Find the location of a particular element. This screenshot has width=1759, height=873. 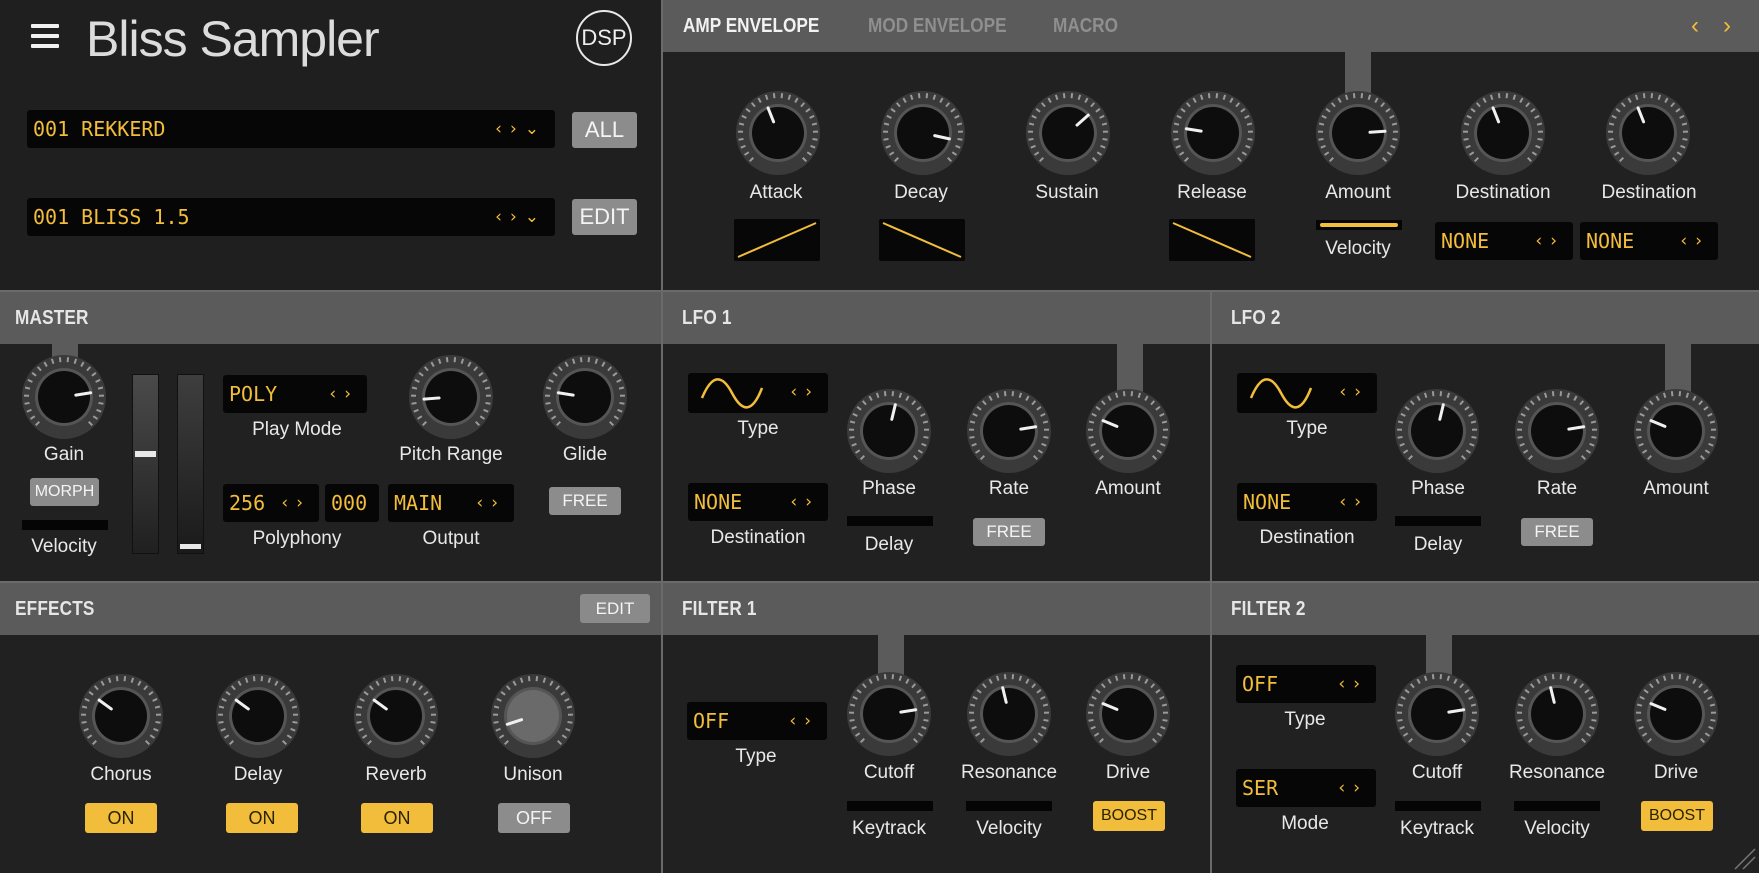

filter2-mode-nav-arrows: ‹› is located at coordinates (1353, 788).